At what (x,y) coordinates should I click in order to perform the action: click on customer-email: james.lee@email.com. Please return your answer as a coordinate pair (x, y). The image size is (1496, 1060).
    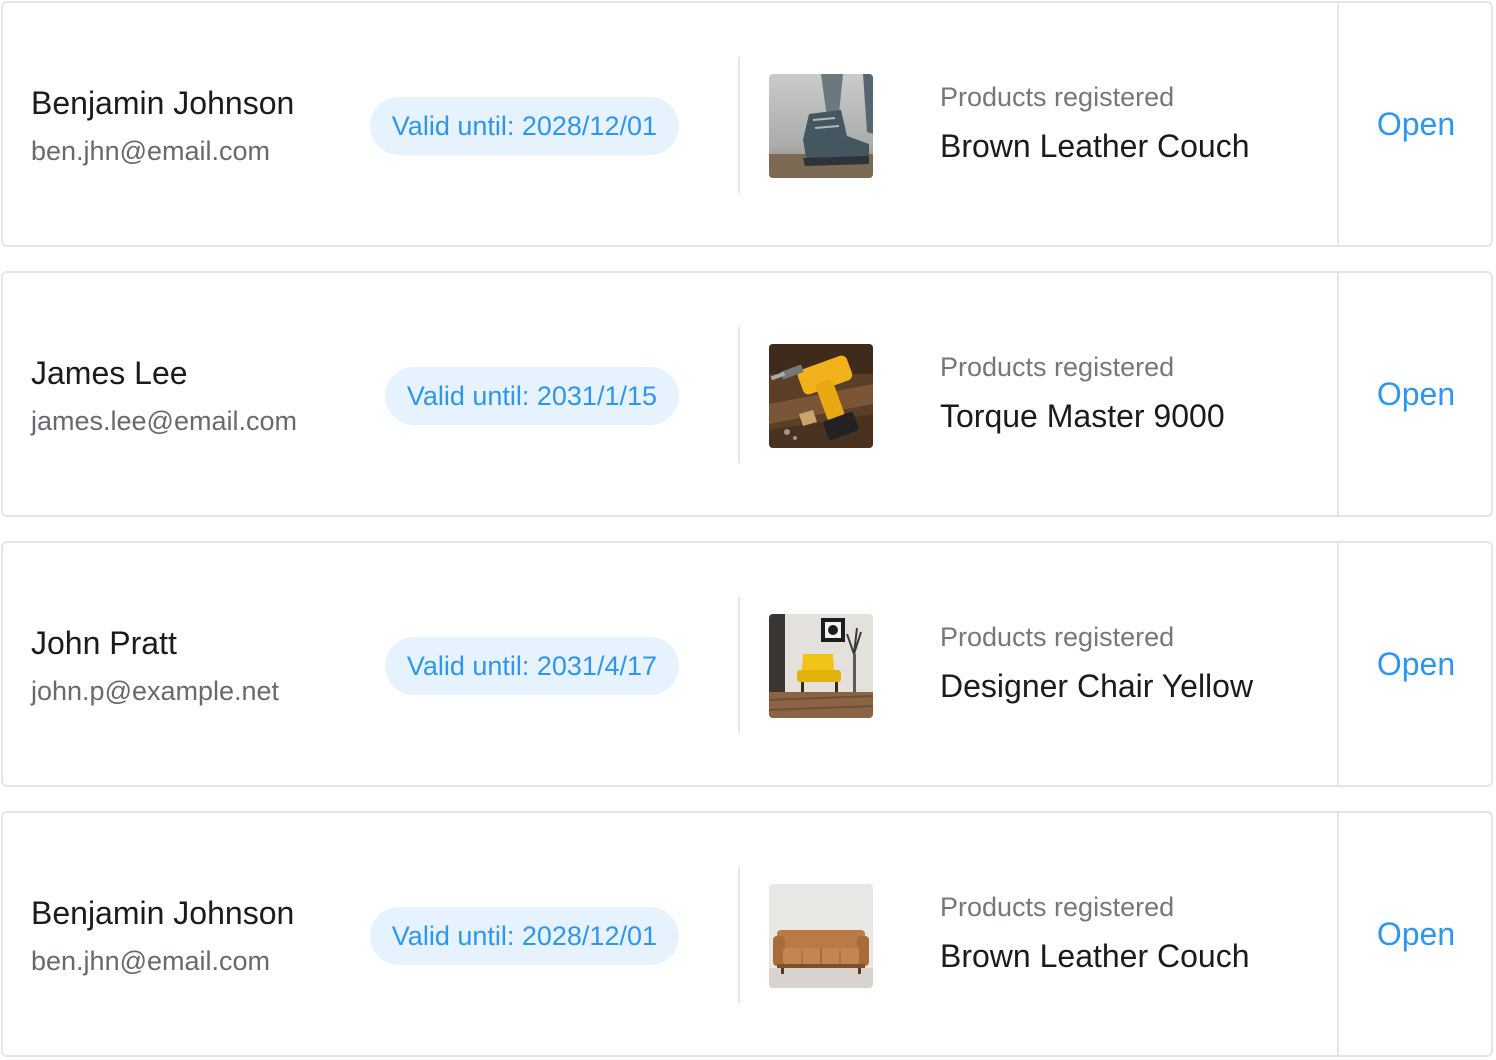
    Looking at the image, I should click on (164, 421).